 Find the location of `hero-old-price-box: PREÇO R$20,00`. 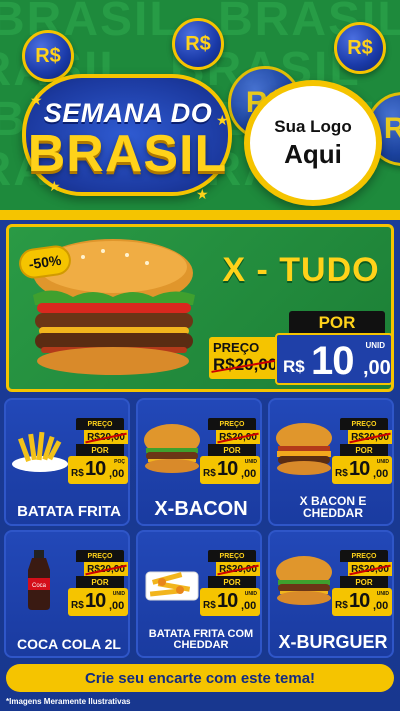

hero-old-price-box: PREÇO R$20,00 is located at coordinates (244, 358).